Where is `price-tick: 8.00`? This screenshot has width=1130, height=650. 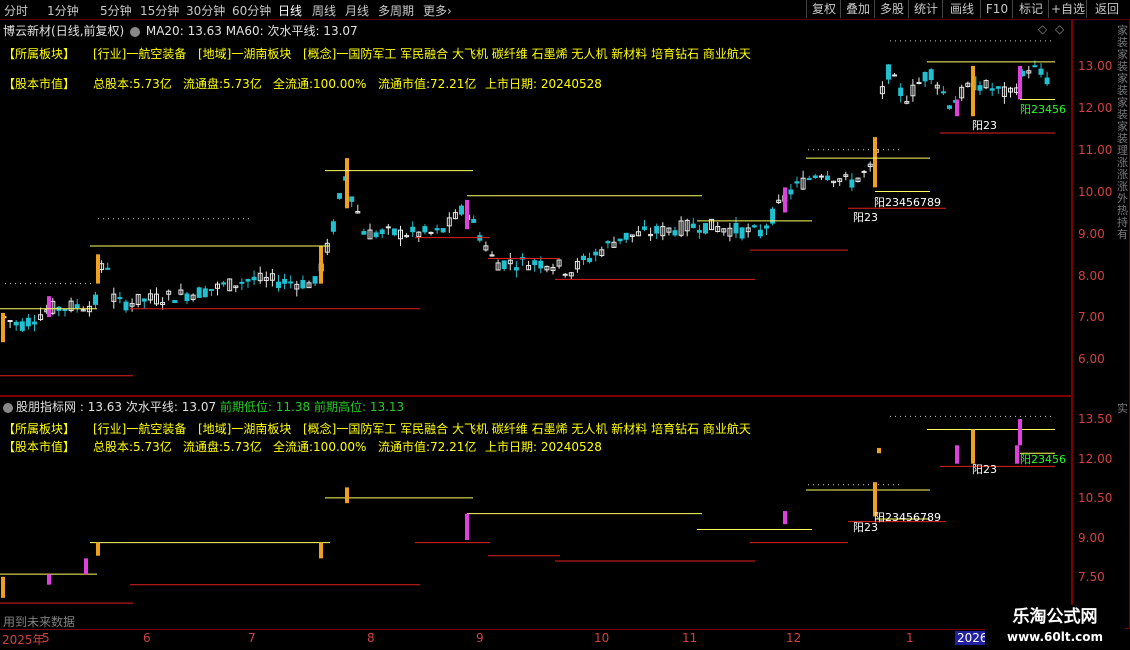
price-tick: 8.00 is located at coordinates (1091, 276).